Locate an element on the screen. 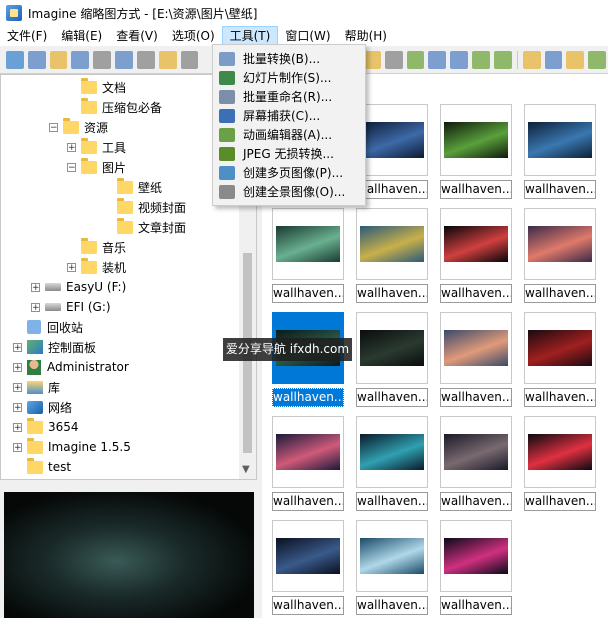  tree-item: 视频封面 is located at coordinates (151, 207).